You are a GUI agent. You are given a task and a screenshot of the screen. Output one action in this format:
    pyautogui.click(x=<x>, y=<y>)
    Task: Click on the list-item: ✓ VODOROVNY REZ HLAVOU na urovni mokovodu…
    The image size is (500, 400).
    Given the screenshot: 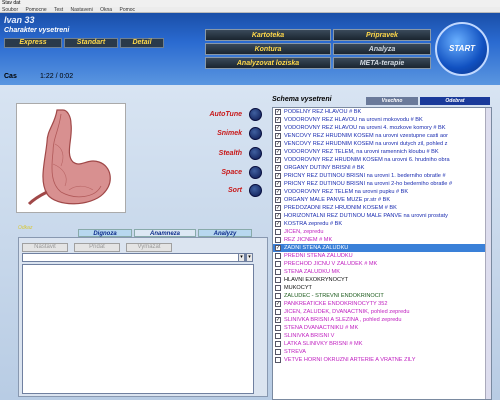 What is the action you would take?
    pyautogui.click(x=382, y=120)
    